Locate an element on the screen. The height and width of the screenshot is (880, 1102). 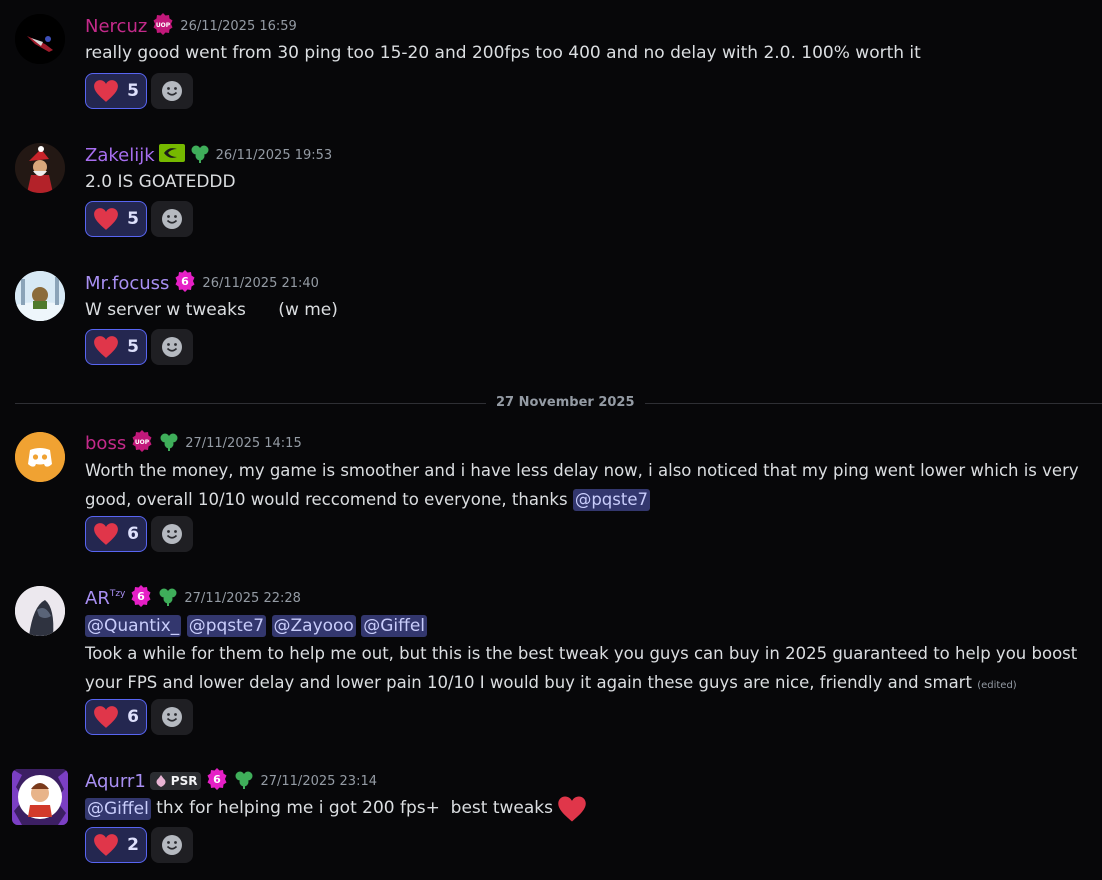
heart-reaction: 2 is located at coordinates (116, 845).